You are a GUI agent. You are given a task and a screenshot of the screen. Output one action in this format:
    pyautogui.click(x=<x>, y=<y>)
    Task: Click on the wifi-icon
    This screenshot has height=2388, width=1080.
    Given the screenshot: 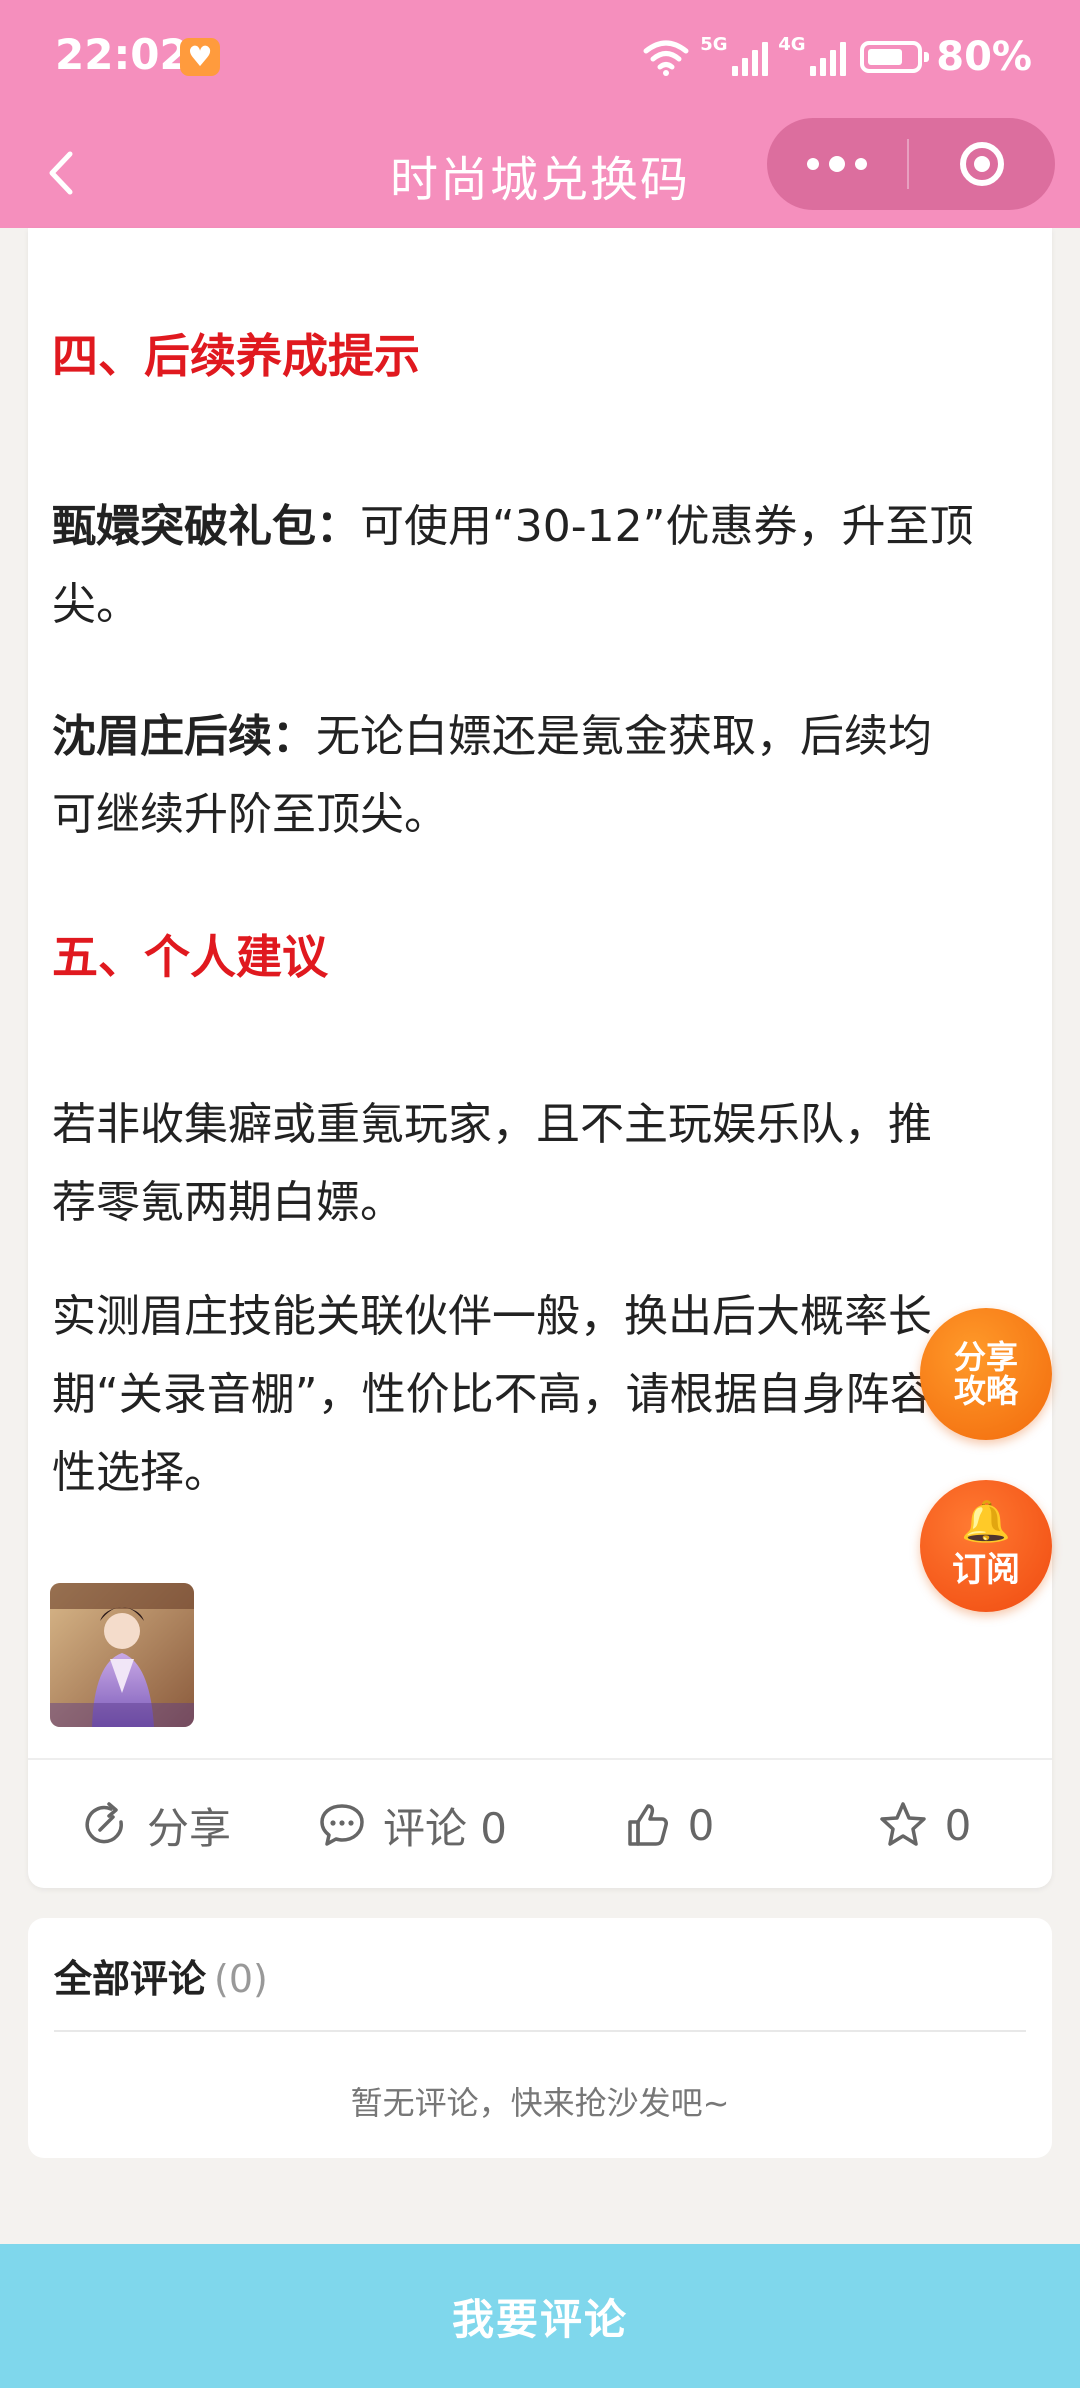 What is the action you would take?
    pyautogui.click(x=666, y=58)
    